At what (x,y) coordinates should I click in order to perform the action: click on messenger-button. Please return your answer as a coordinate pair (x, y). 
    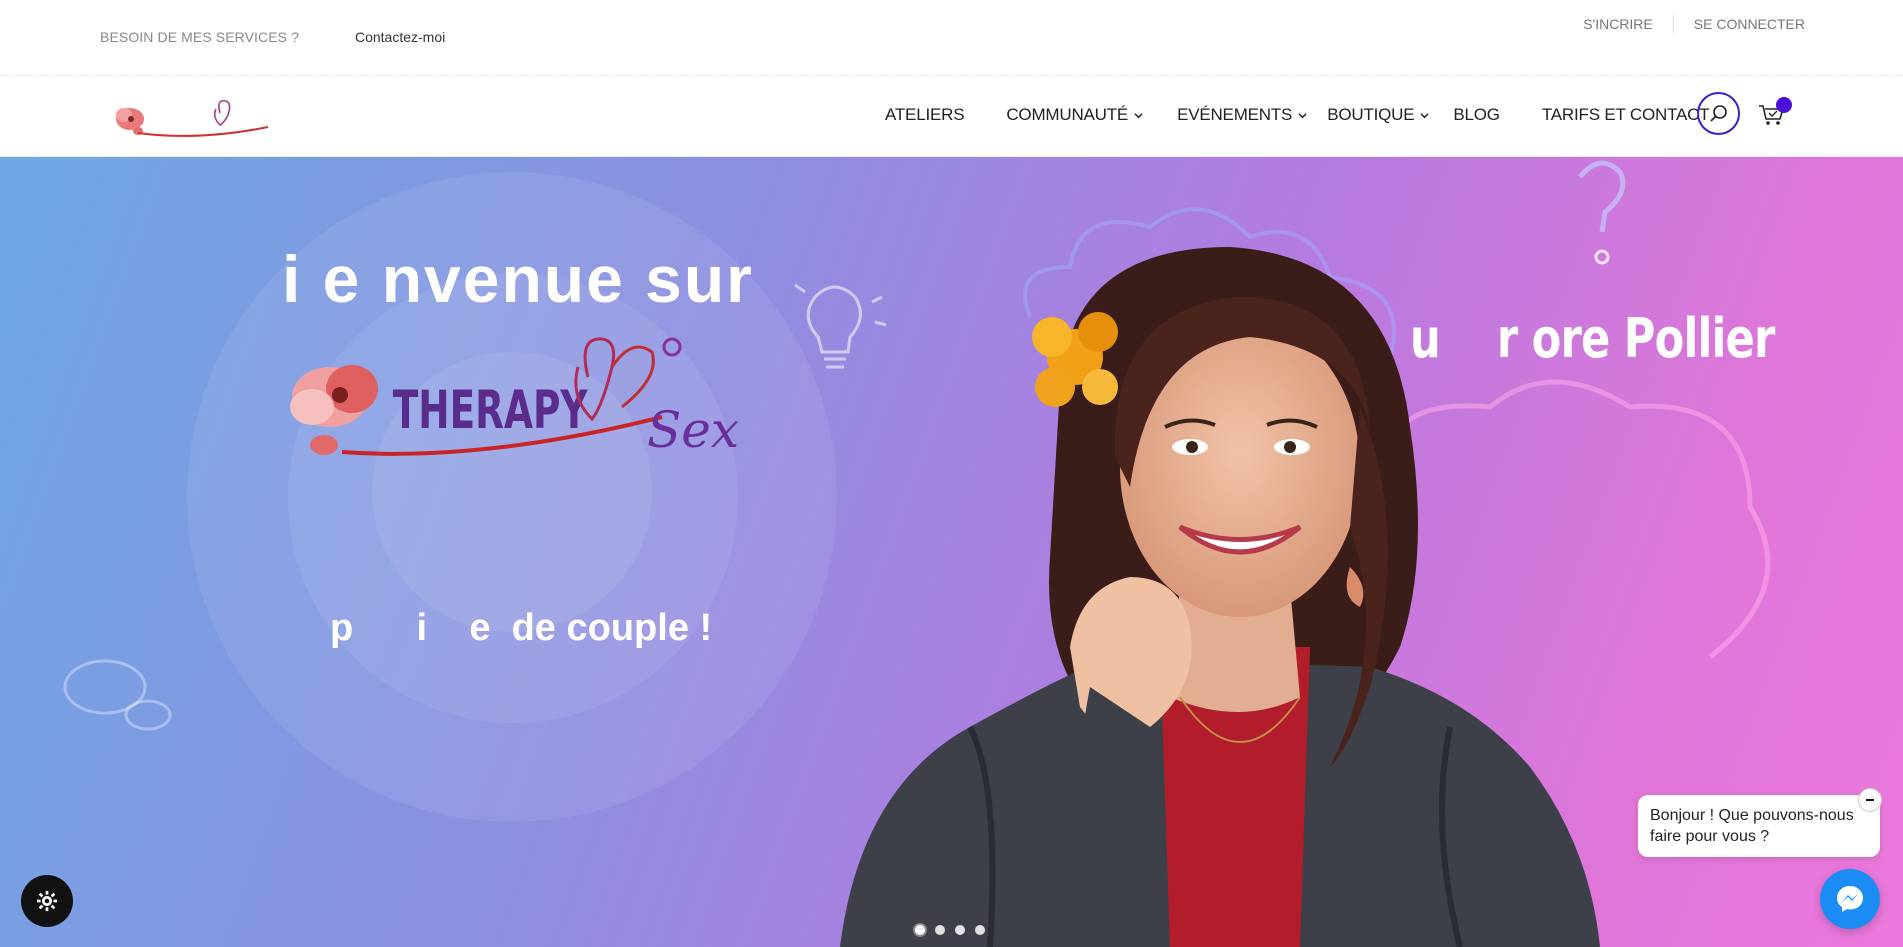
    Looking at the image, I should click on (1850, 899).